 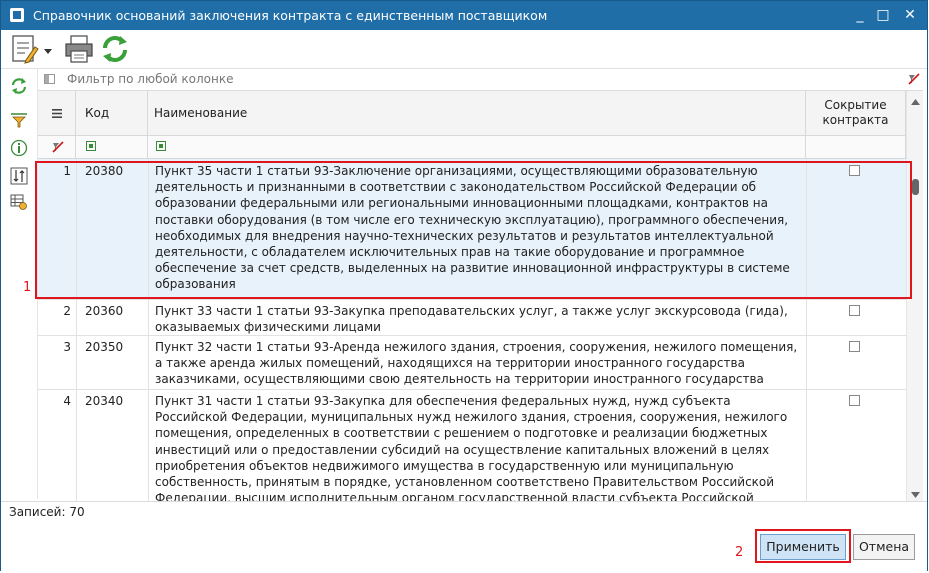 What do you see at coordinates (915, 99) in the screenshot?
I see `scroll-up-icon` at bounding box center [915, 99].